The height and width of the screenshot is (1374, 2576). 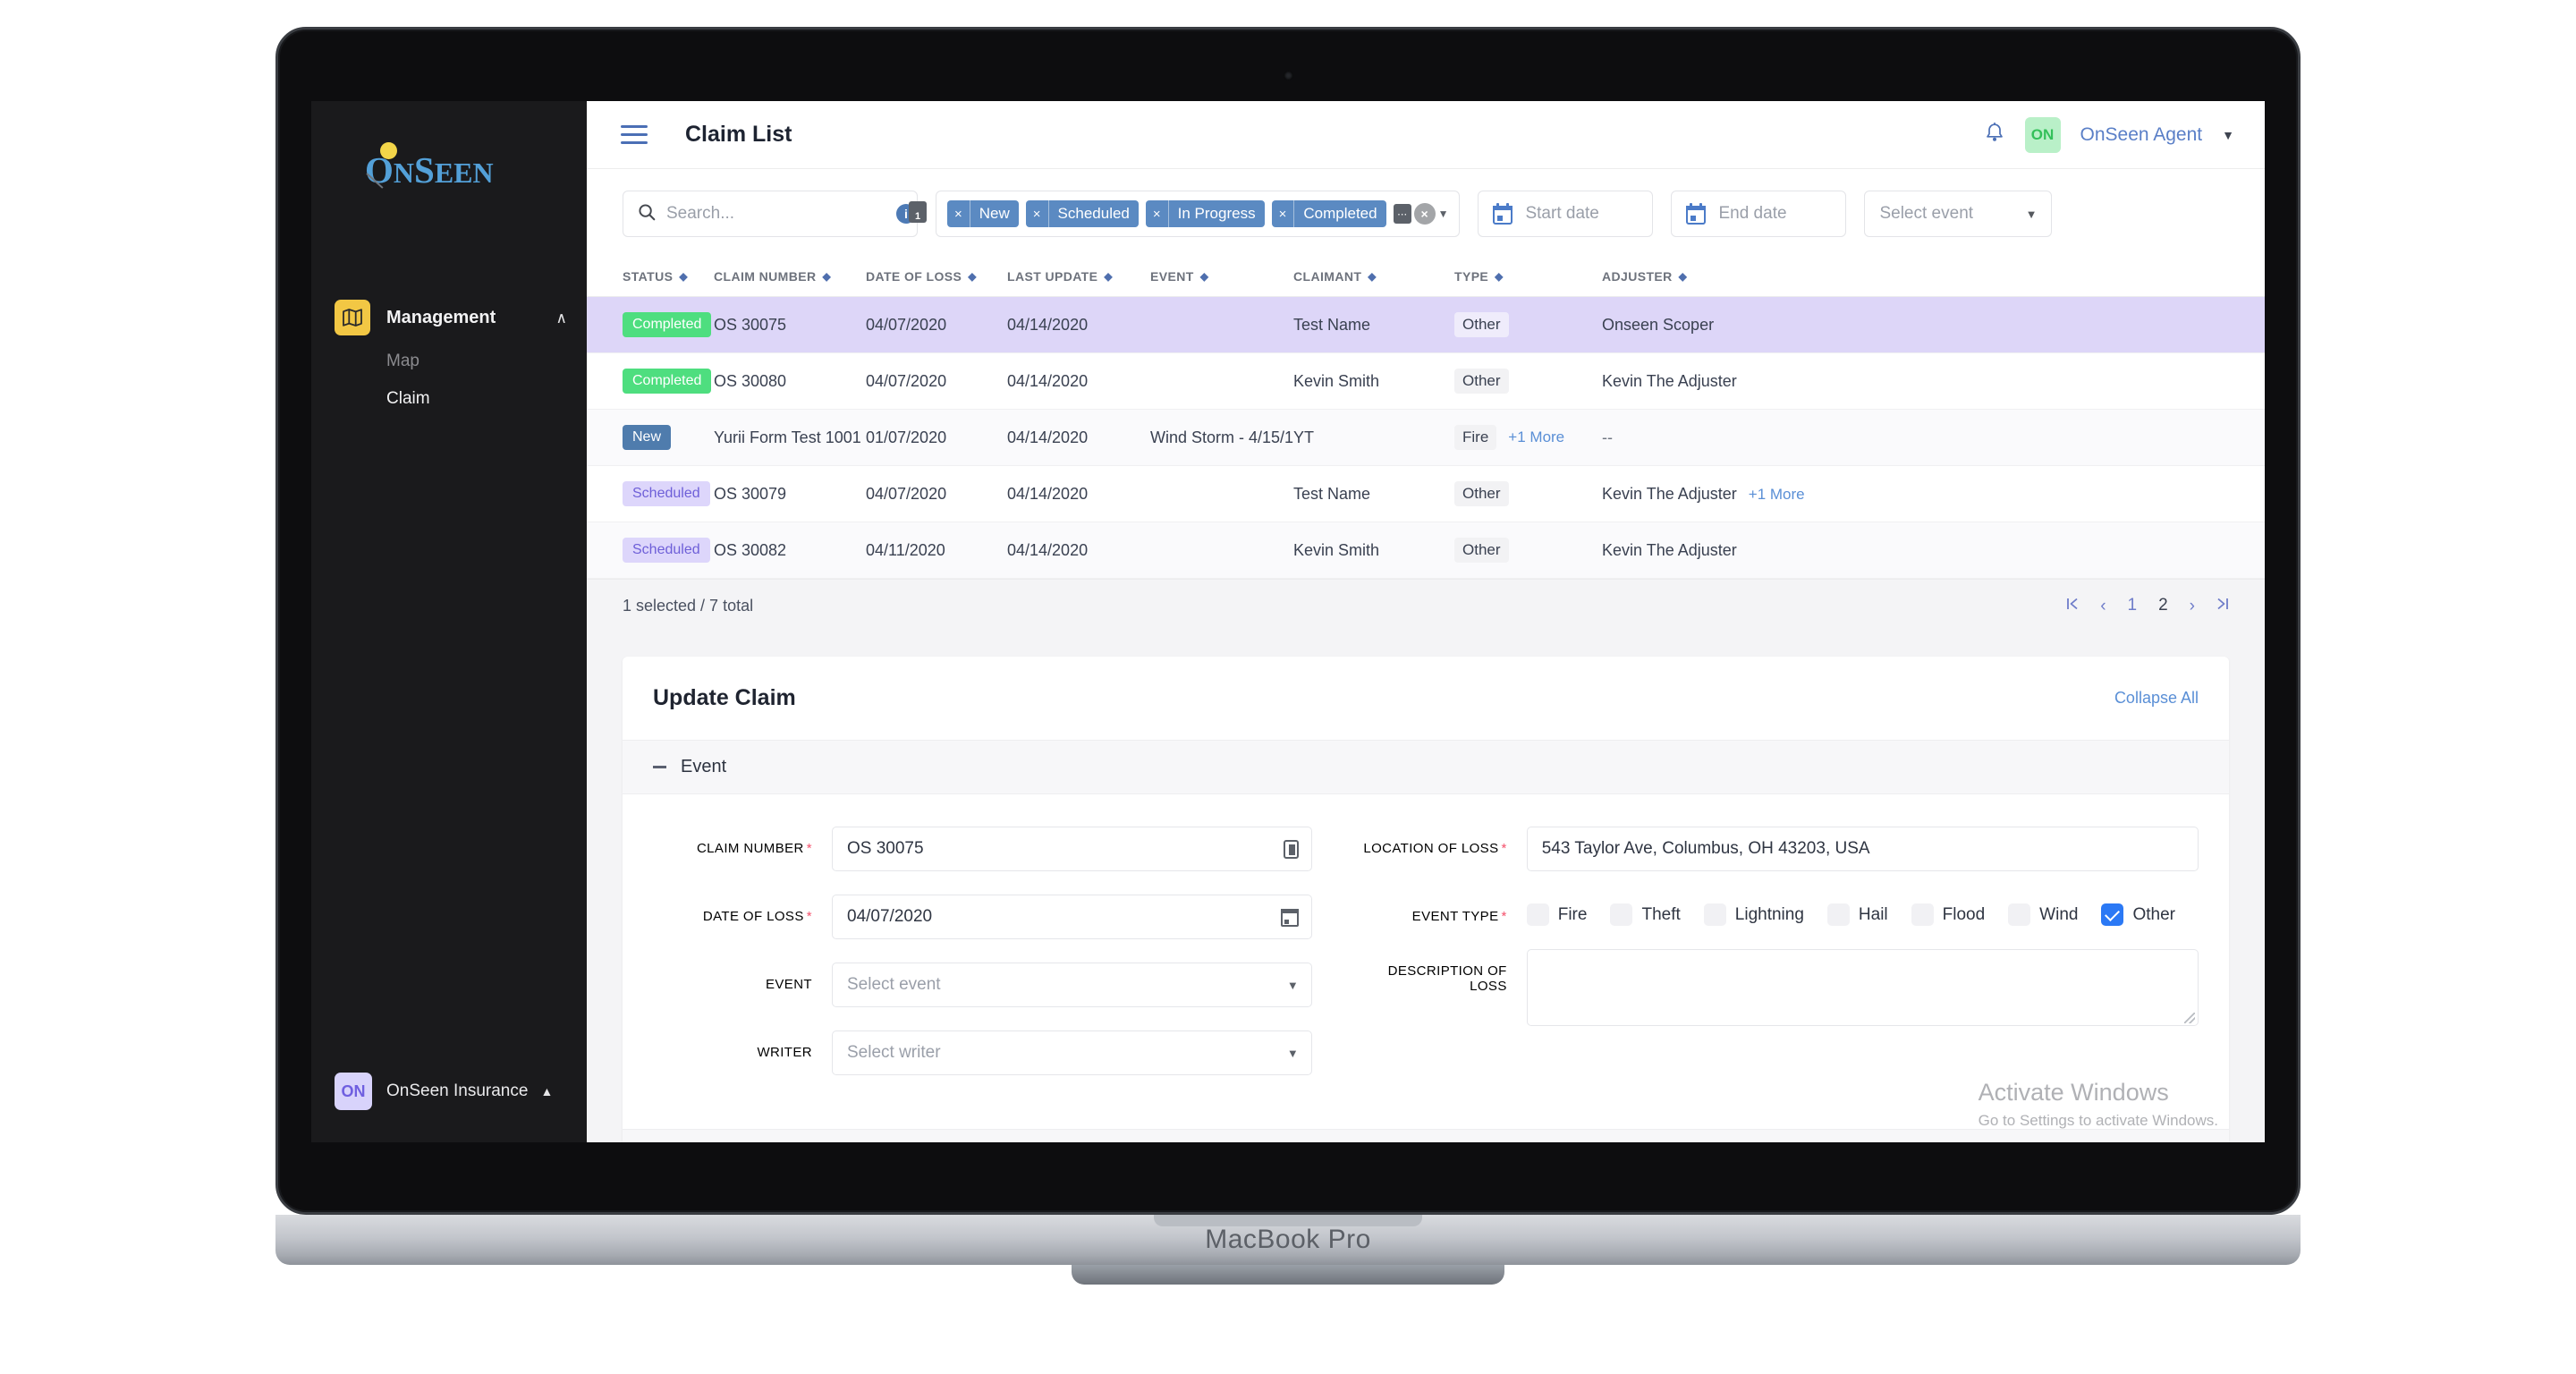 I want to click on checkbox-flood: Flood, so click(x=1948, y=914).